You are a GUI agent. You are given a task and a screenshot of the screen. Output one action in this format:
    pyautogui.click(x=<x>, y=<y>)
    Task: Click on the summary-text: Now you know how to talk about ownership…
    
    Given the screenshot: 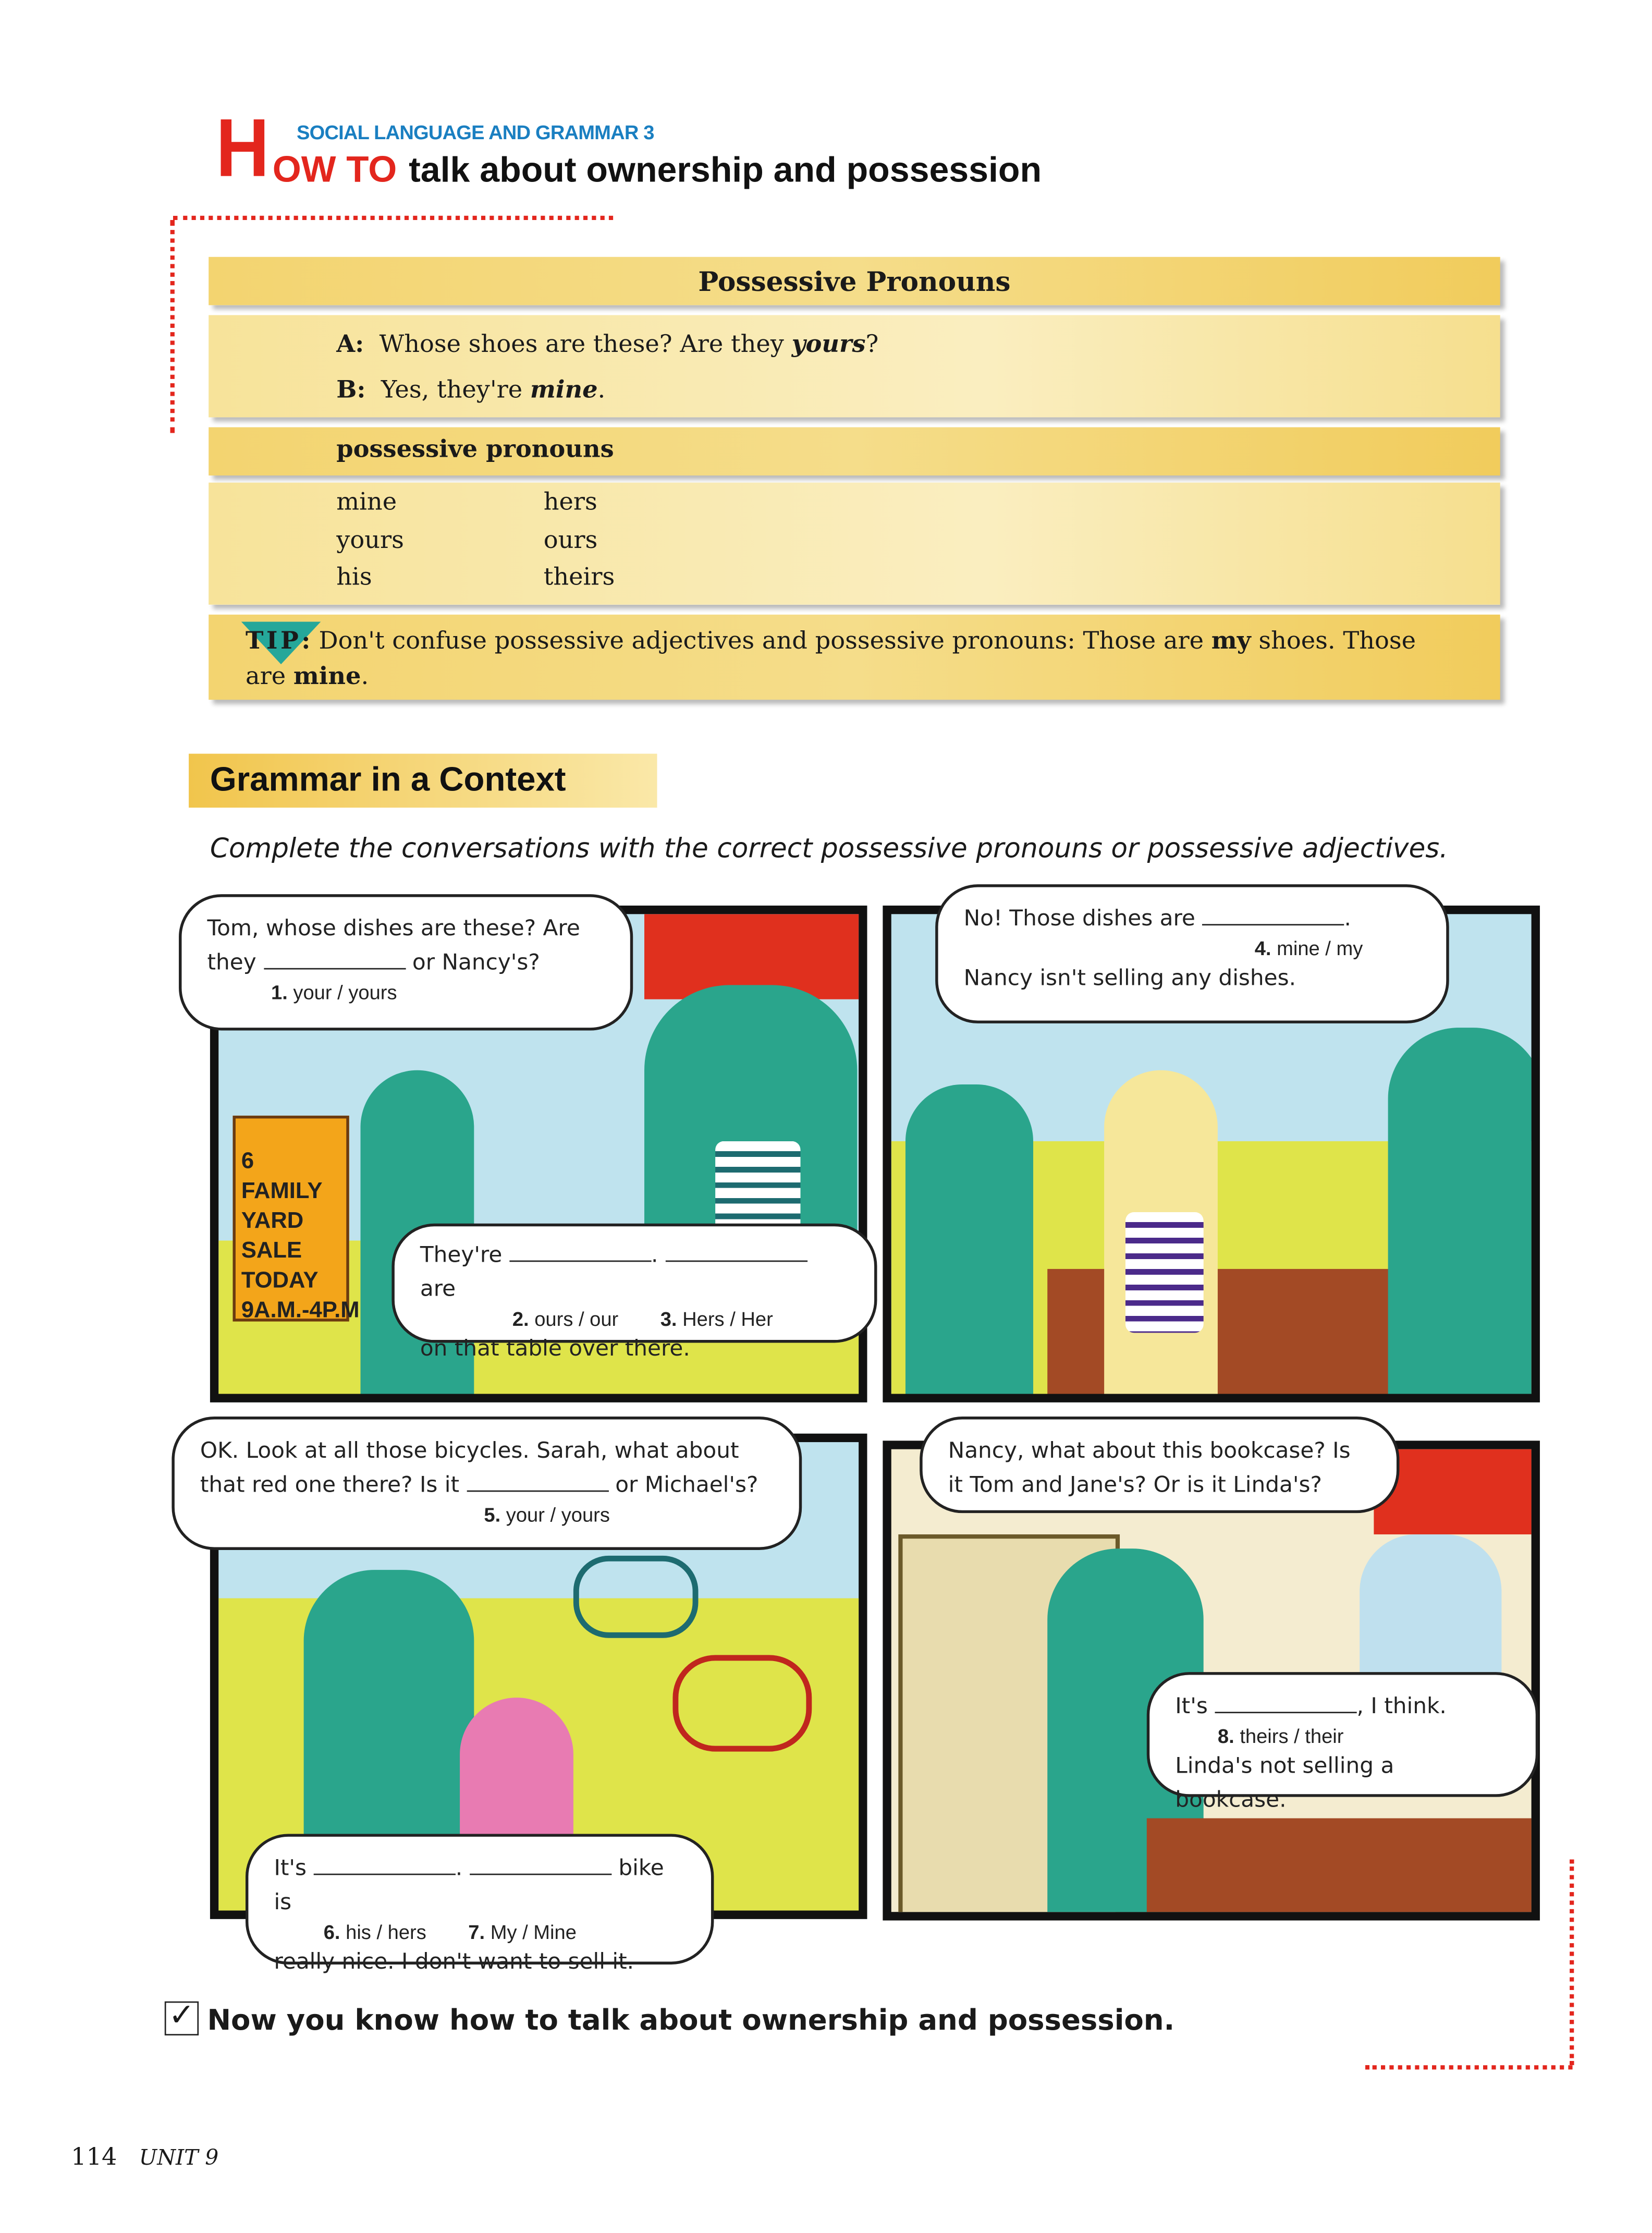 What is the action you would take?
    pyautogui.click(x=691, y=2020)
    